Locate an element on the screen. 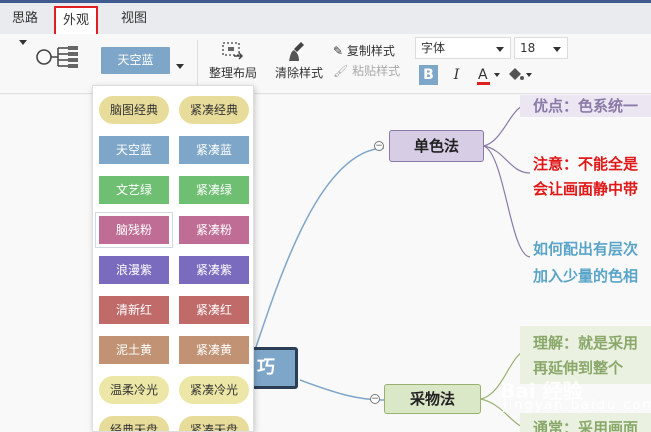  theme-option: 清新红 is located at coordinates (134, 310).